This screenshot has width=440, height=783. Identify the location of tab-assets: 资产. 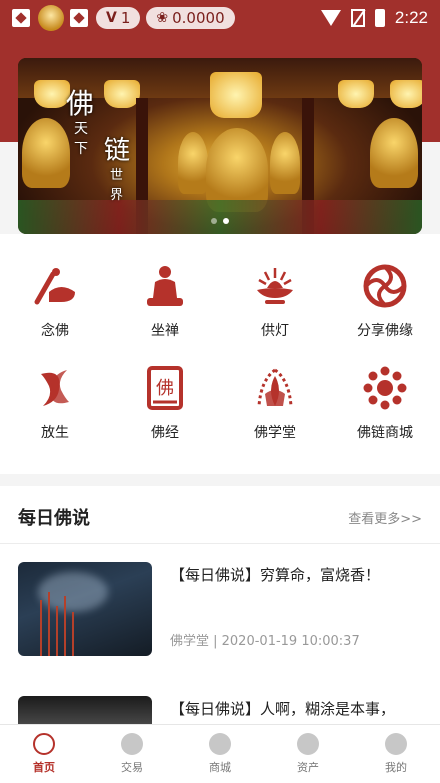
(308, 754).